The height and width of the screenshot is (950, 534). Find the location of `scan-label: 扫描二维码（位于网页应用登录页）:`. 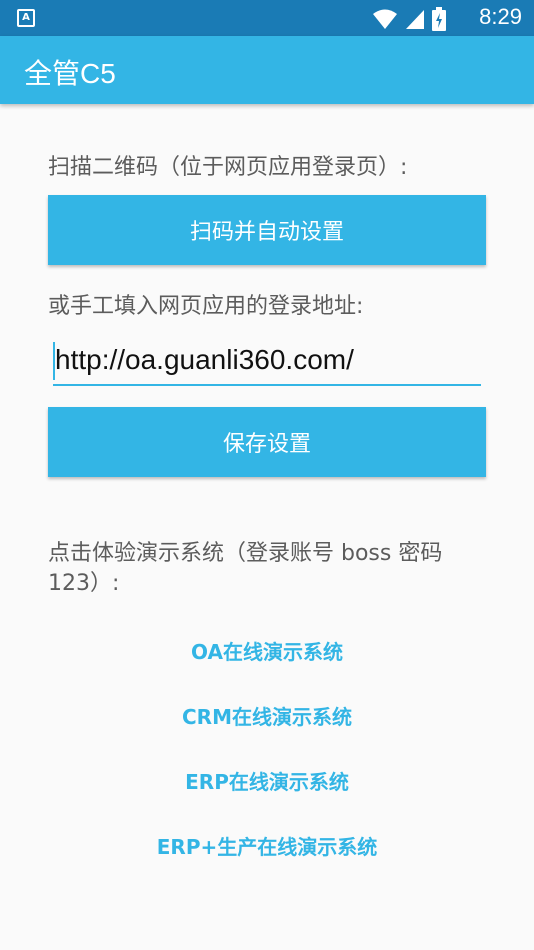

scan-label: 扫描二维码（位于网页应用登录页）: is located at coordinates (228, 167).